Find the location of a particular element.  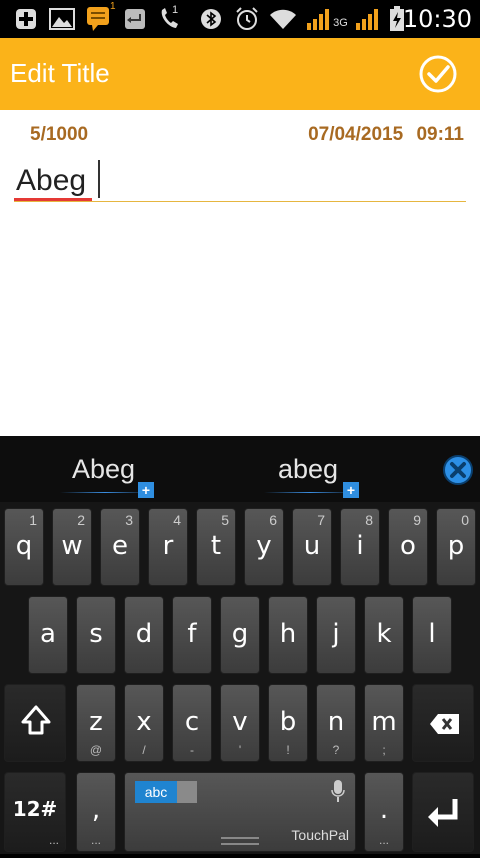

key-i: i8 is located at coordinates (360, 547).